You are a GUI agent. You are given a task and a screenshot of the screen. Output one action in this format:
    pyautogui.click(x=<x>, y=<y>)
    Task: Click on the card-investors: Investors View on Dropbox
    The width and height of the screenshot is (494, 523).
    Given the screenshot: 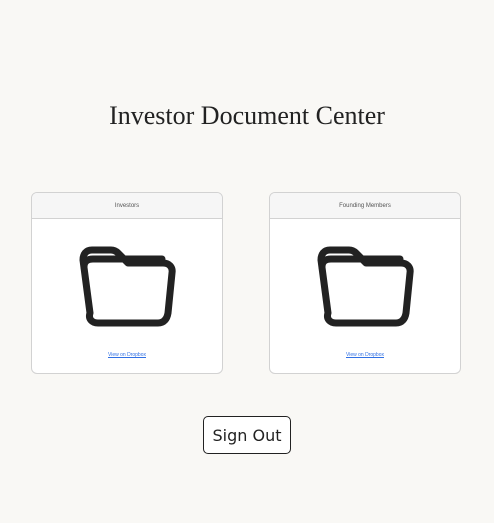 What is the action you would take?
    pyautogui.click(x=127, y=283)
    